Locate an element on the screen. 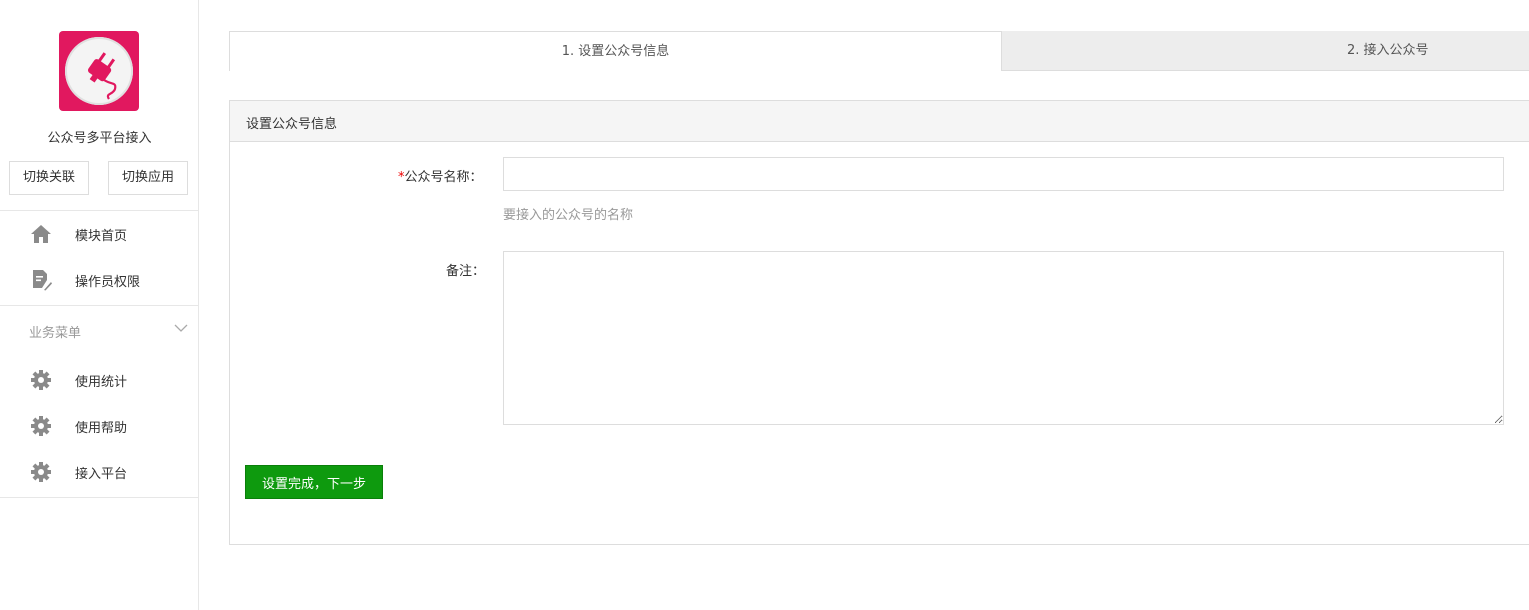 The height and width of the screenshot is (610, 1529). chevron-down-icon is located at coordinates (181, 328).